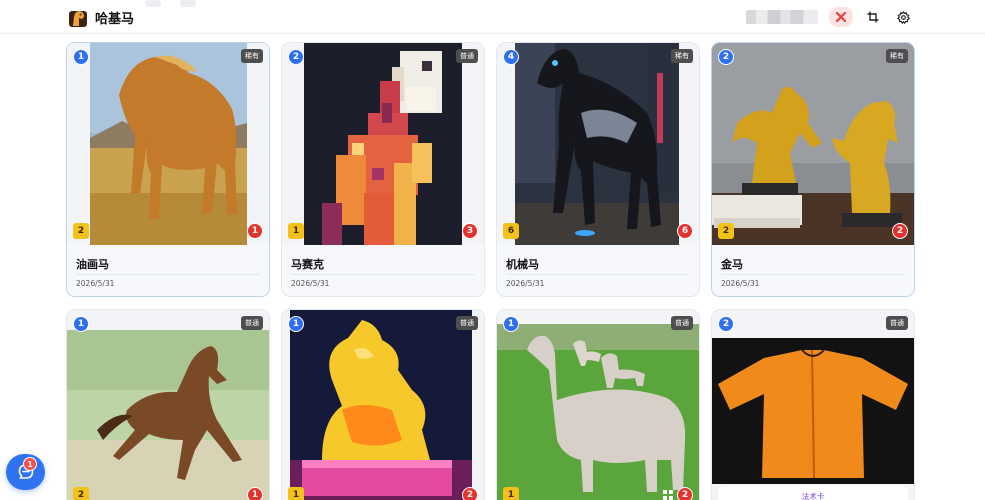 This screenshot has height=500, width=985. I want to click on gear-icon, so click(903, 17).